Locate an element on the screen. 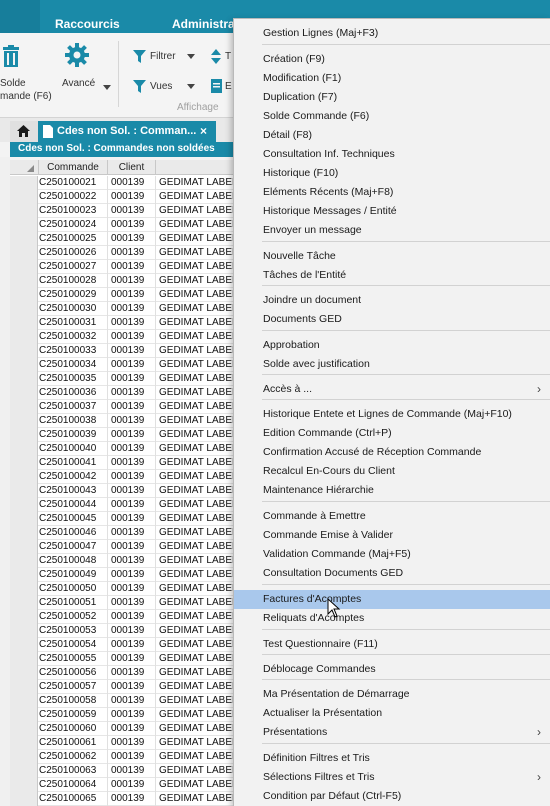 This screenshot has width=550, height=806. table-row: C250100044 000139 GEDIMAT LABEN is located at coordinates (126, 505).